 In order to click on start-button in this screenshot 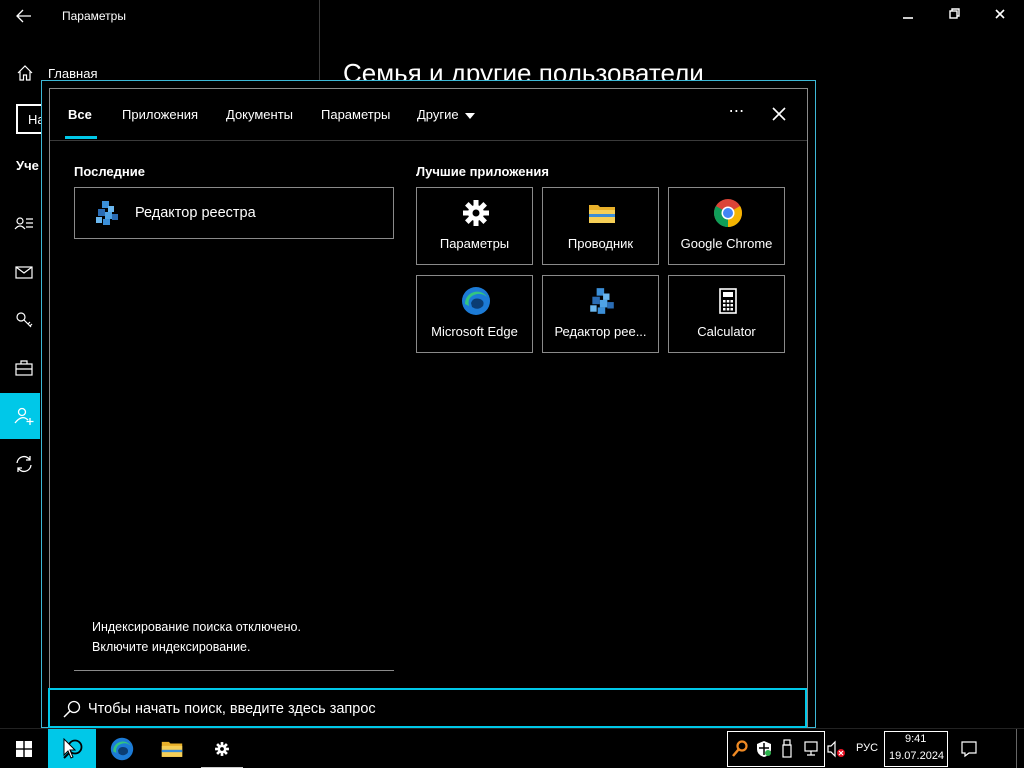, I will do `click(24, 748)`.